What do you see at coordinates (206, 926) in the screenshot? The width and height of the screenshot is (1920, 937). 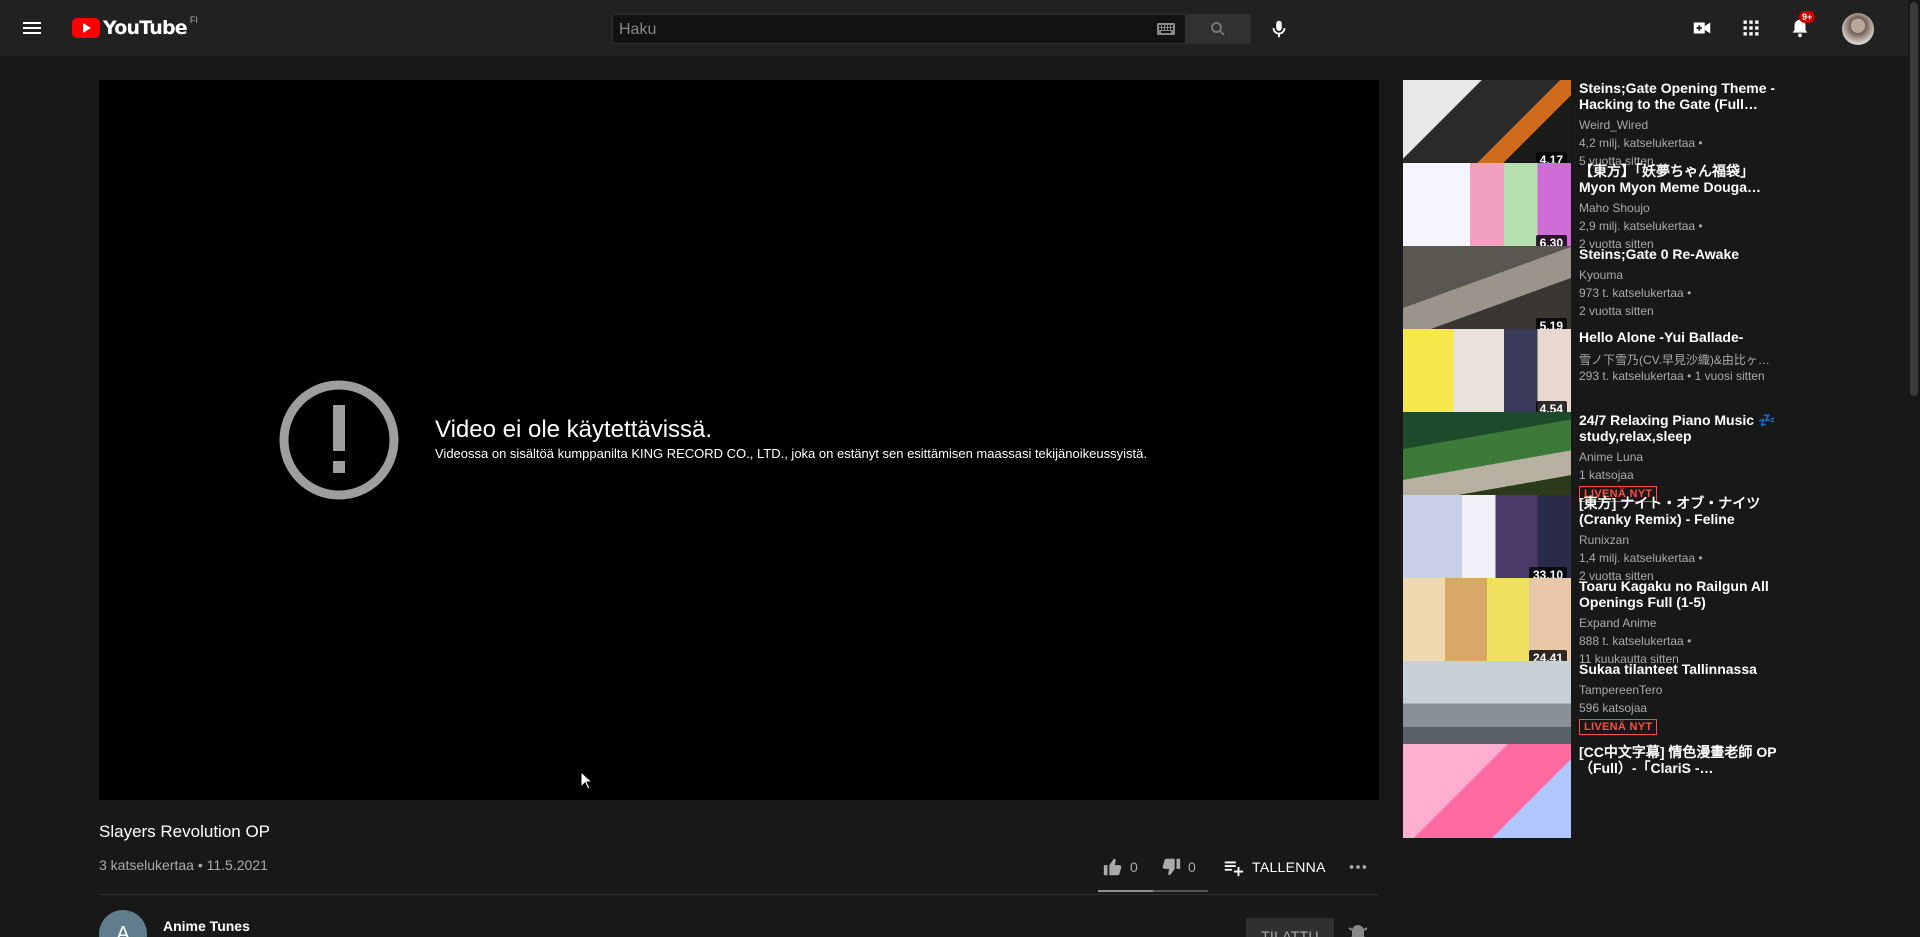 I see `channel-name: Anime Tunes` at bounding box center [206, 926].